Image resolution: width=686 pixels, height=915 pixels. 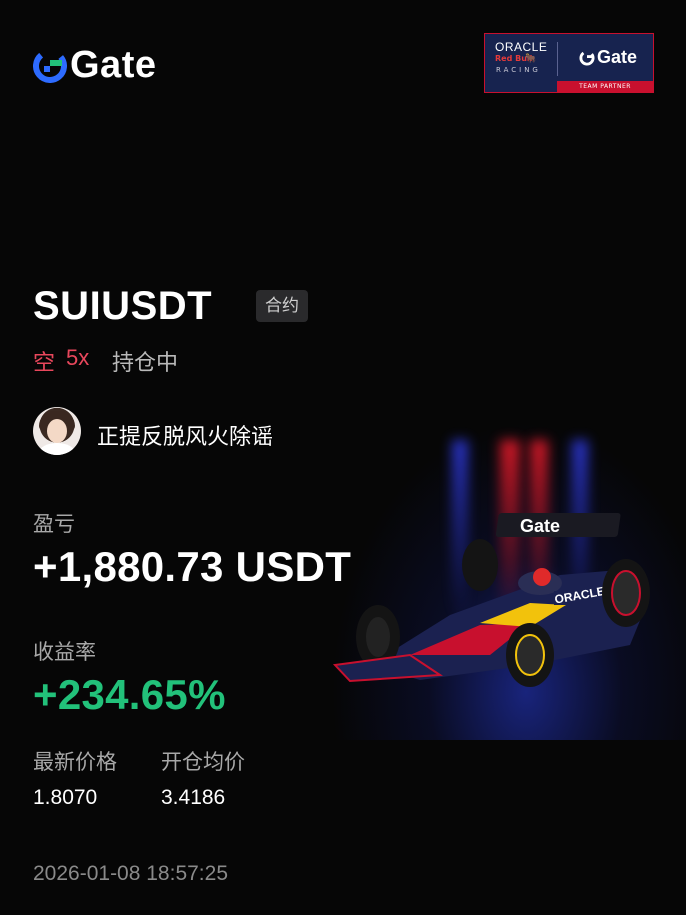 I want to click on position-direction: 空, so click(x=44, y=363).